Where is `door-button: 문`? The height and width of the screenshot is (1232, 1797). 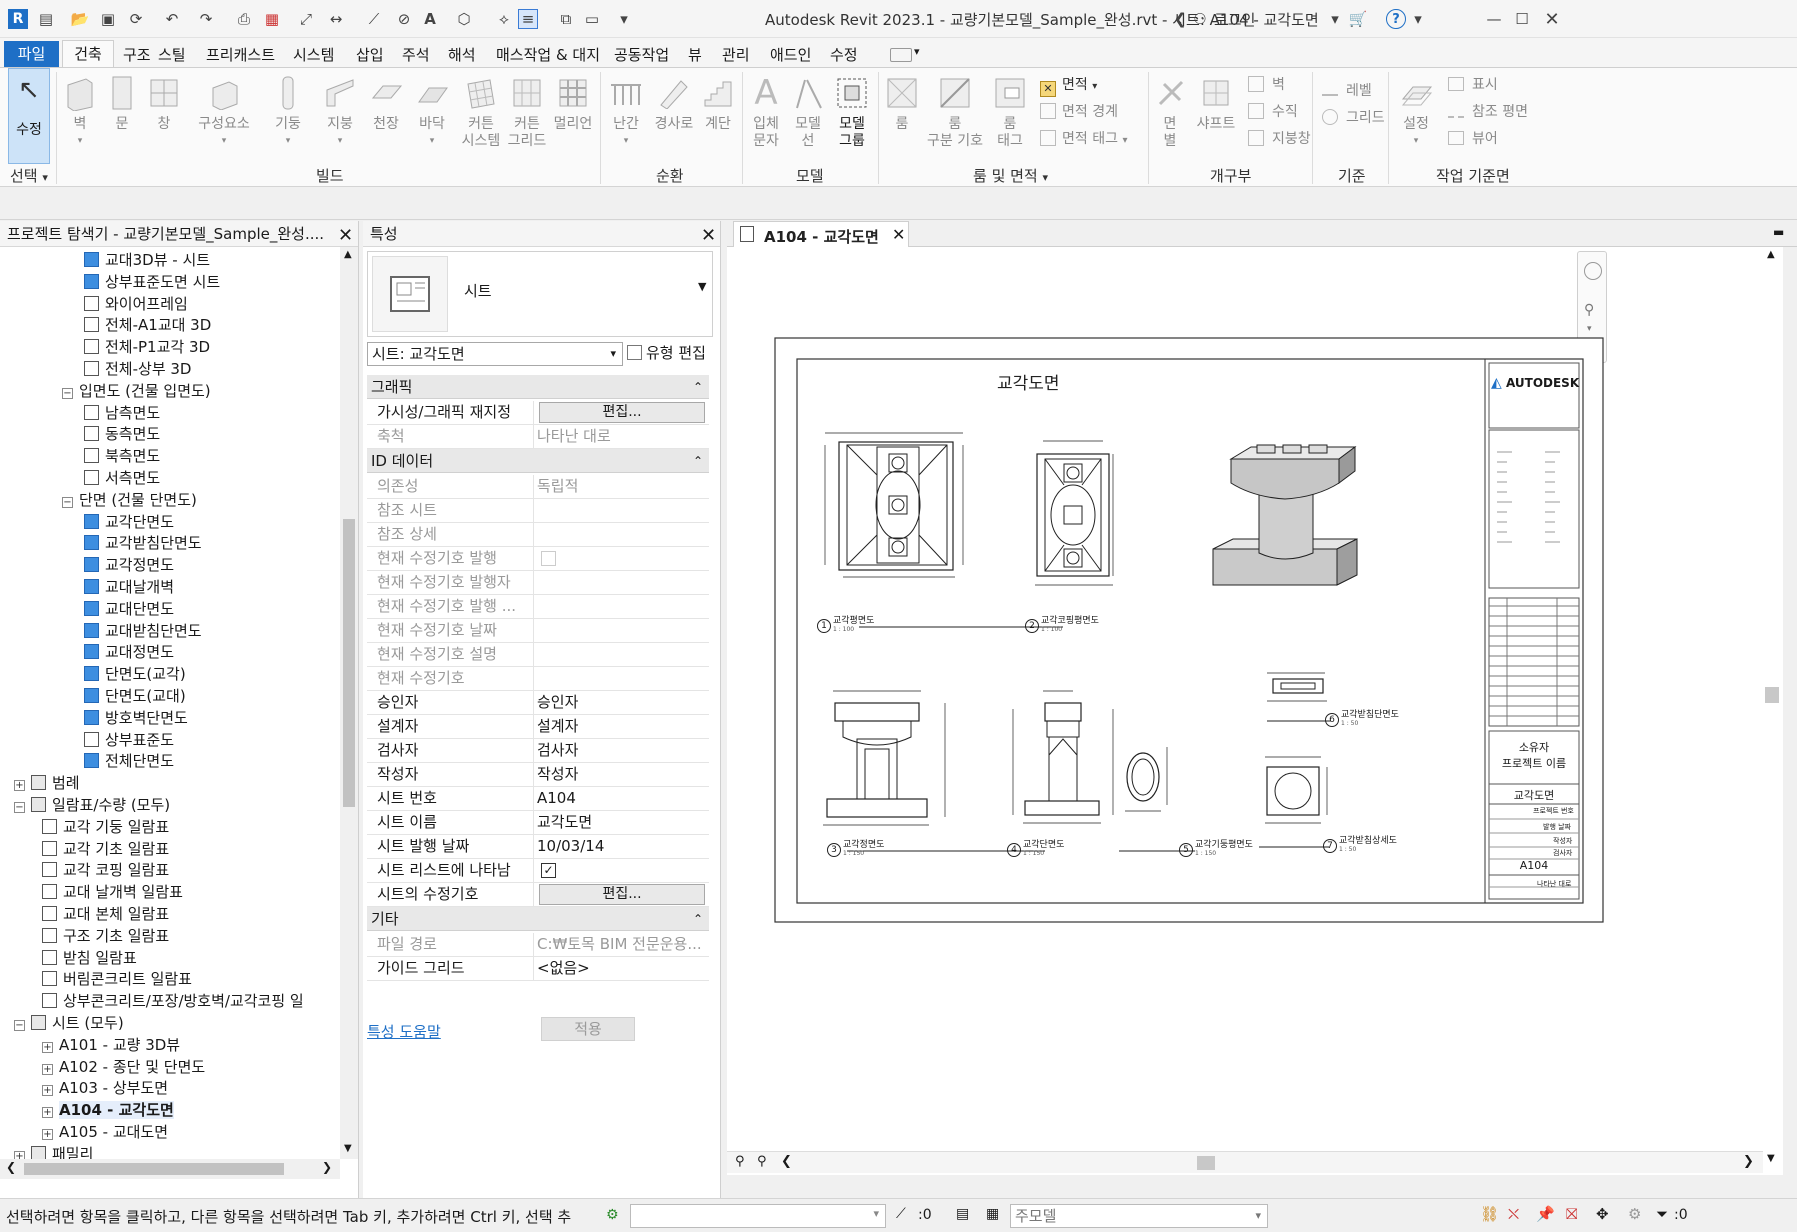 door-button: 문 is located at coordinates (122, 103).